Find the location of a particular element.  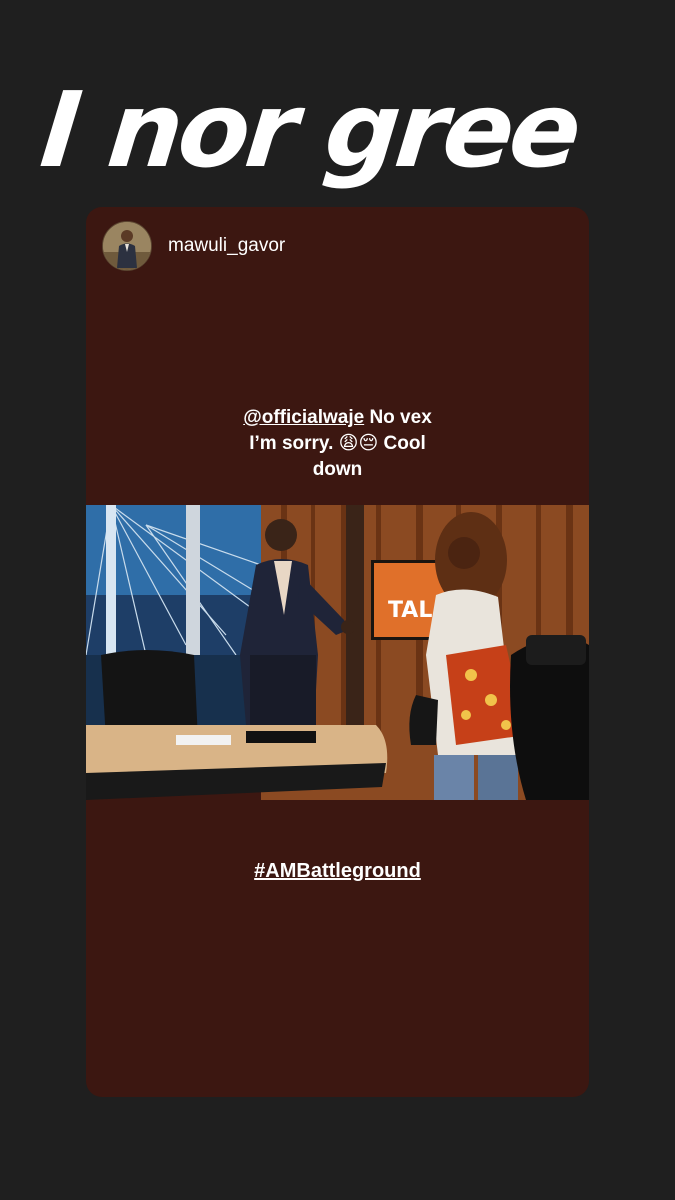

avatar is located at coordinates (127, 246).